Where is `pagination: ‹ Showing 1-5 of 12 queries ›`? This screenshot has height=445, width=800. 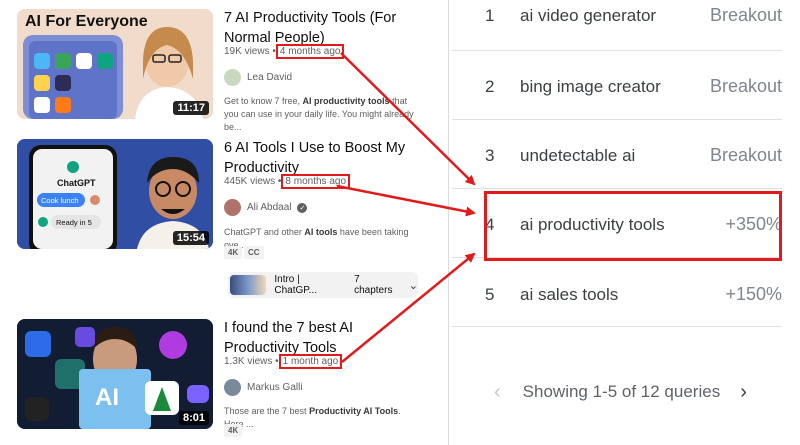
pagination: ‹ Showing 1-5 of 12 queries › is located at coordinates (626, 392).